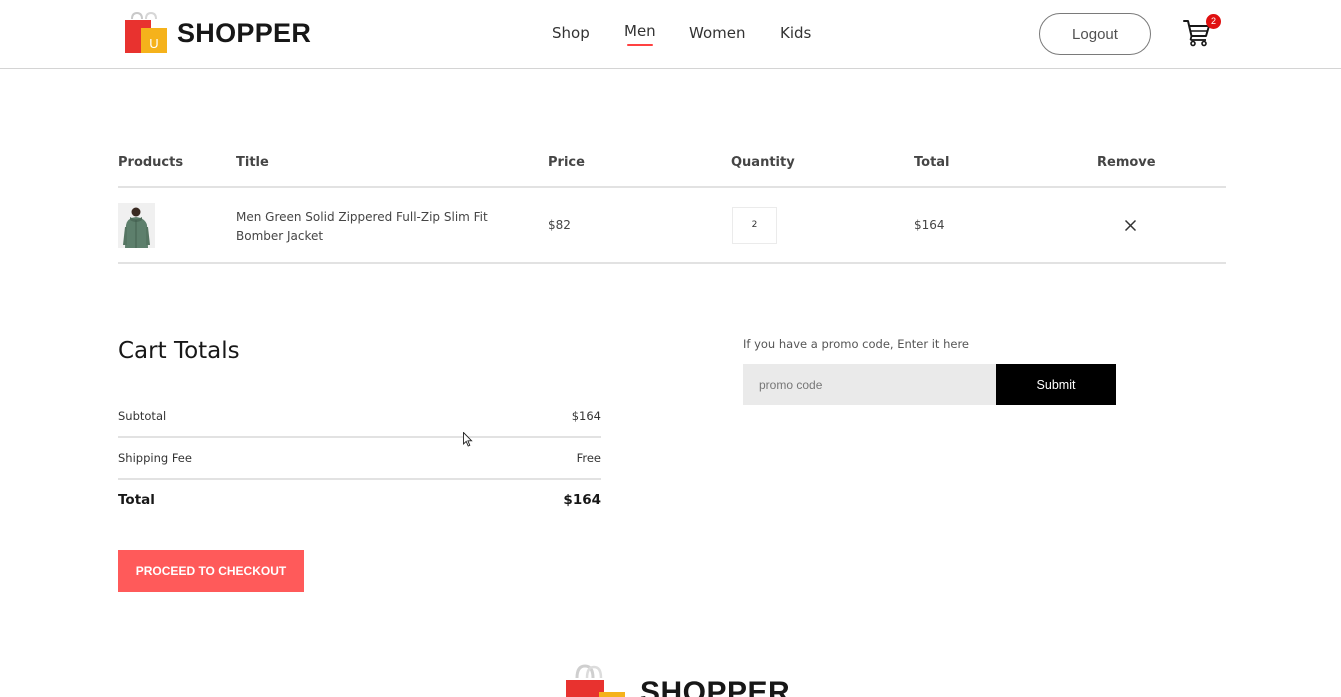 The image size is (1341, 697). I want to click on nav-item-label: Kids, so click(796, 33).